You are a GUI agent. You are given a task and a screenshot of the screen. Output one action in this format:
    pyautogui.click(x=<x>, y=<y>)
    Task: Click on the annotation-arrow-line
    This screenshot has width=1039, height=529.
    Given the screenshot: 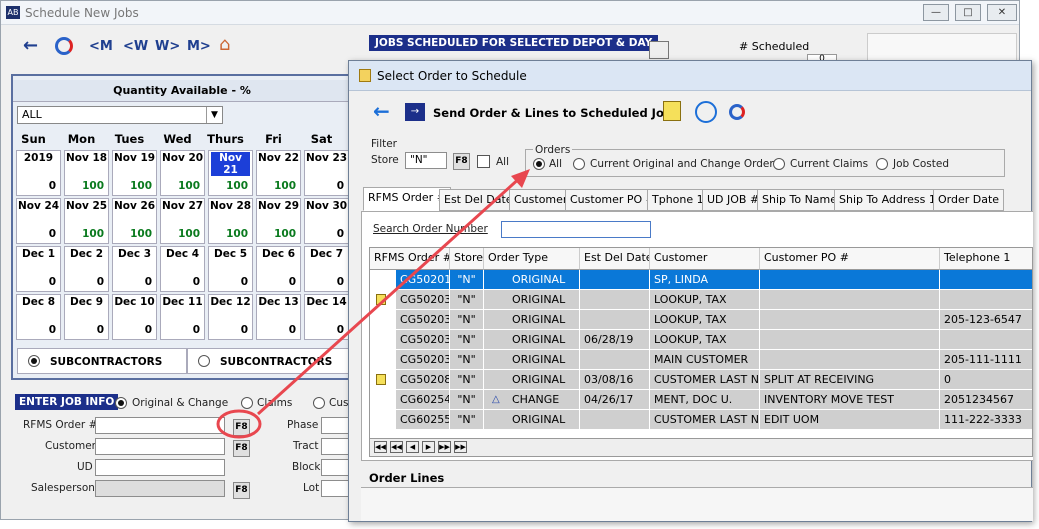 What is the action you would take?
    pyautogui.click(x=390, y=295)
    